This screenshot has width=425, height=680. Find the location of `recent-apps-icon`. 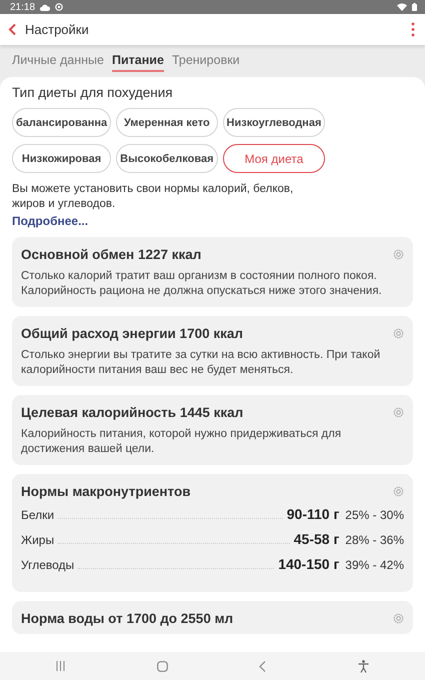

recent-apps-icon is located at coordinates (60, 666).